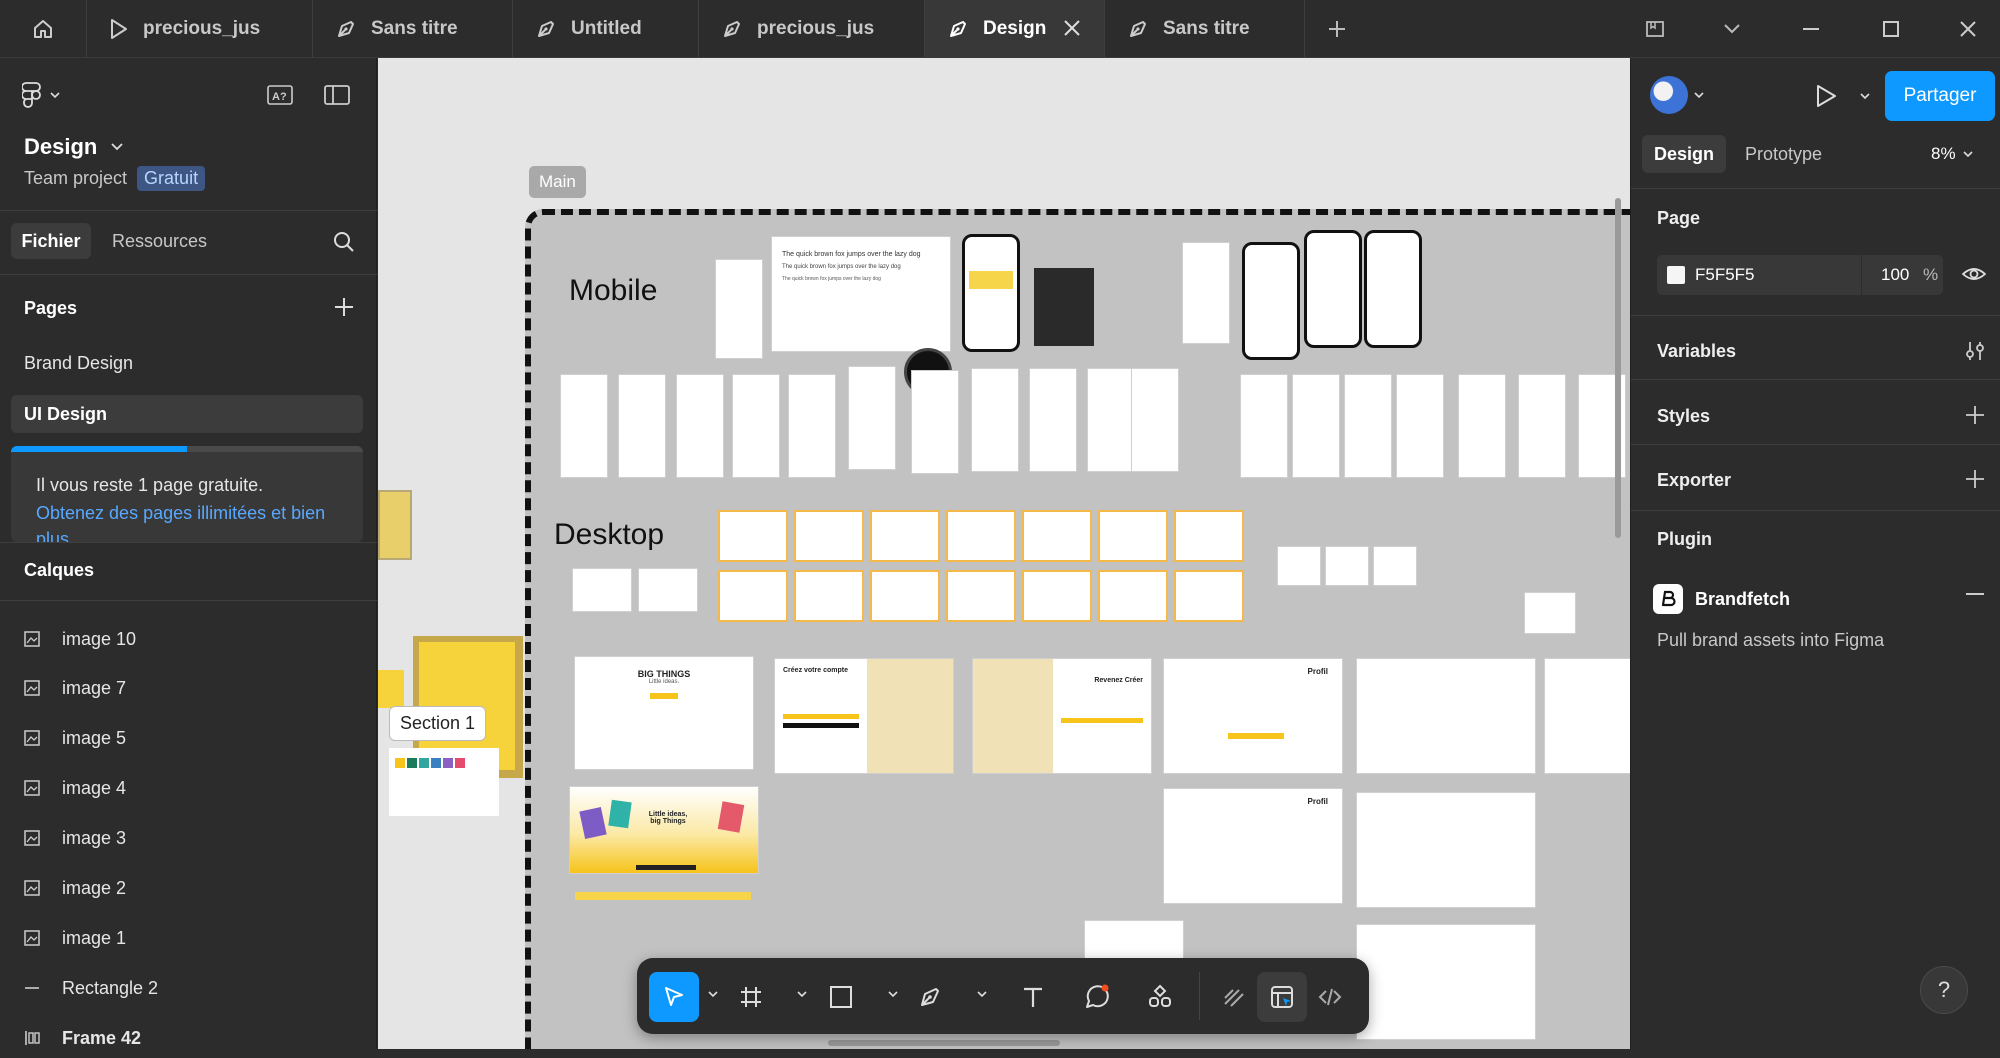  What do you see at coordinates (1975, 351) in the screenshot?
I see `variables-button` at bounding box center [1975, 351].